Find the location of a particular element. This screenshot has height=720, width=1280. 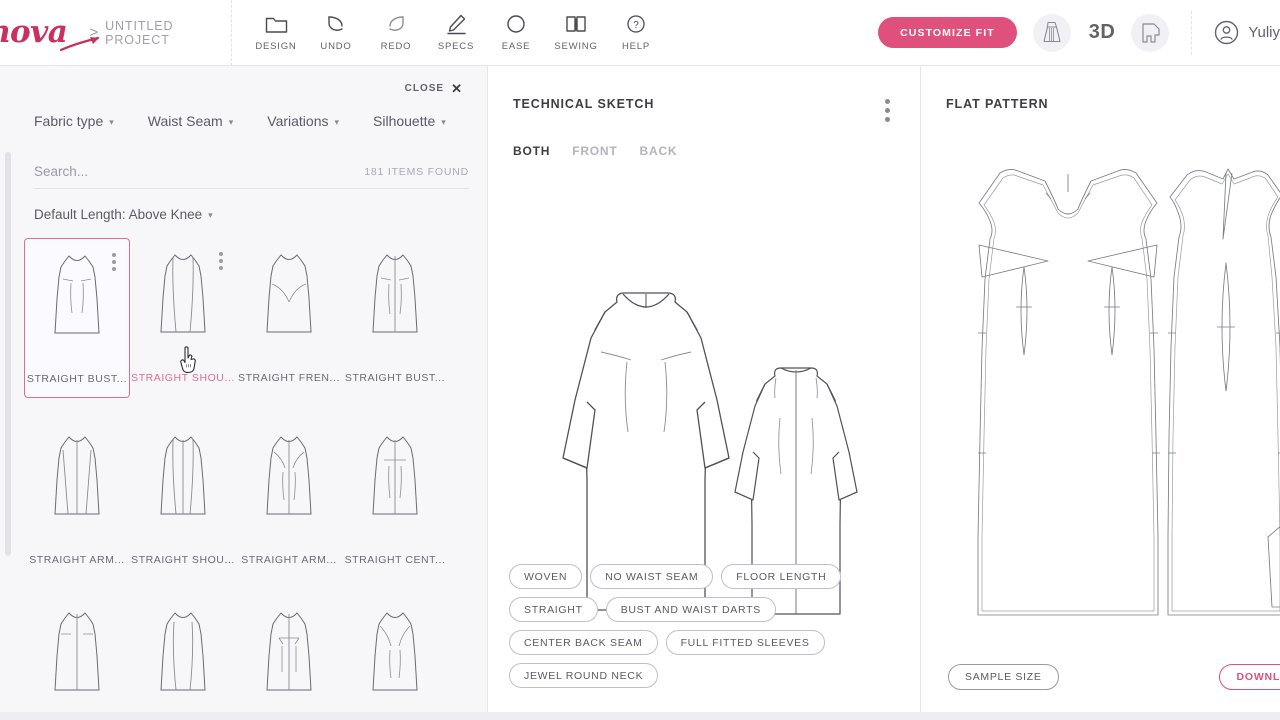

tab-front: FRONT is located at coordinates (594, 151).